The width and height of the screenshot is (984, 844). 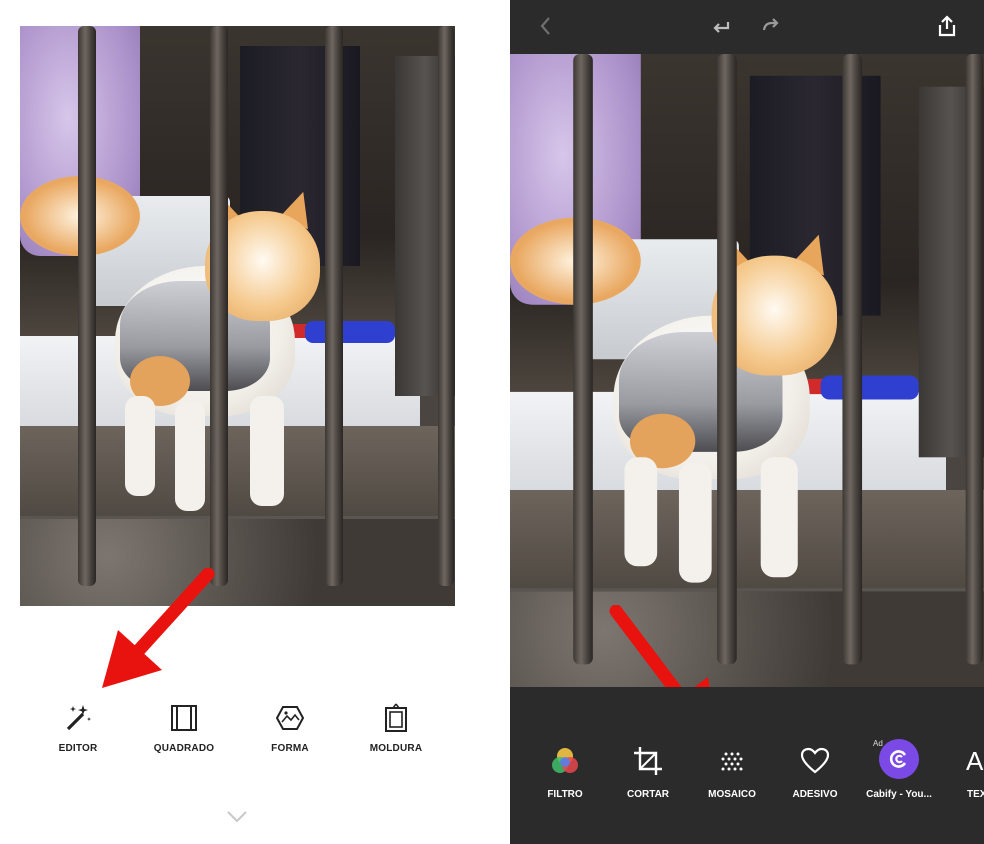 What do you see at coordinates (964, 772) in the screenshot?
I see `texto-button: A TEX` at bounding box center [964, 772].